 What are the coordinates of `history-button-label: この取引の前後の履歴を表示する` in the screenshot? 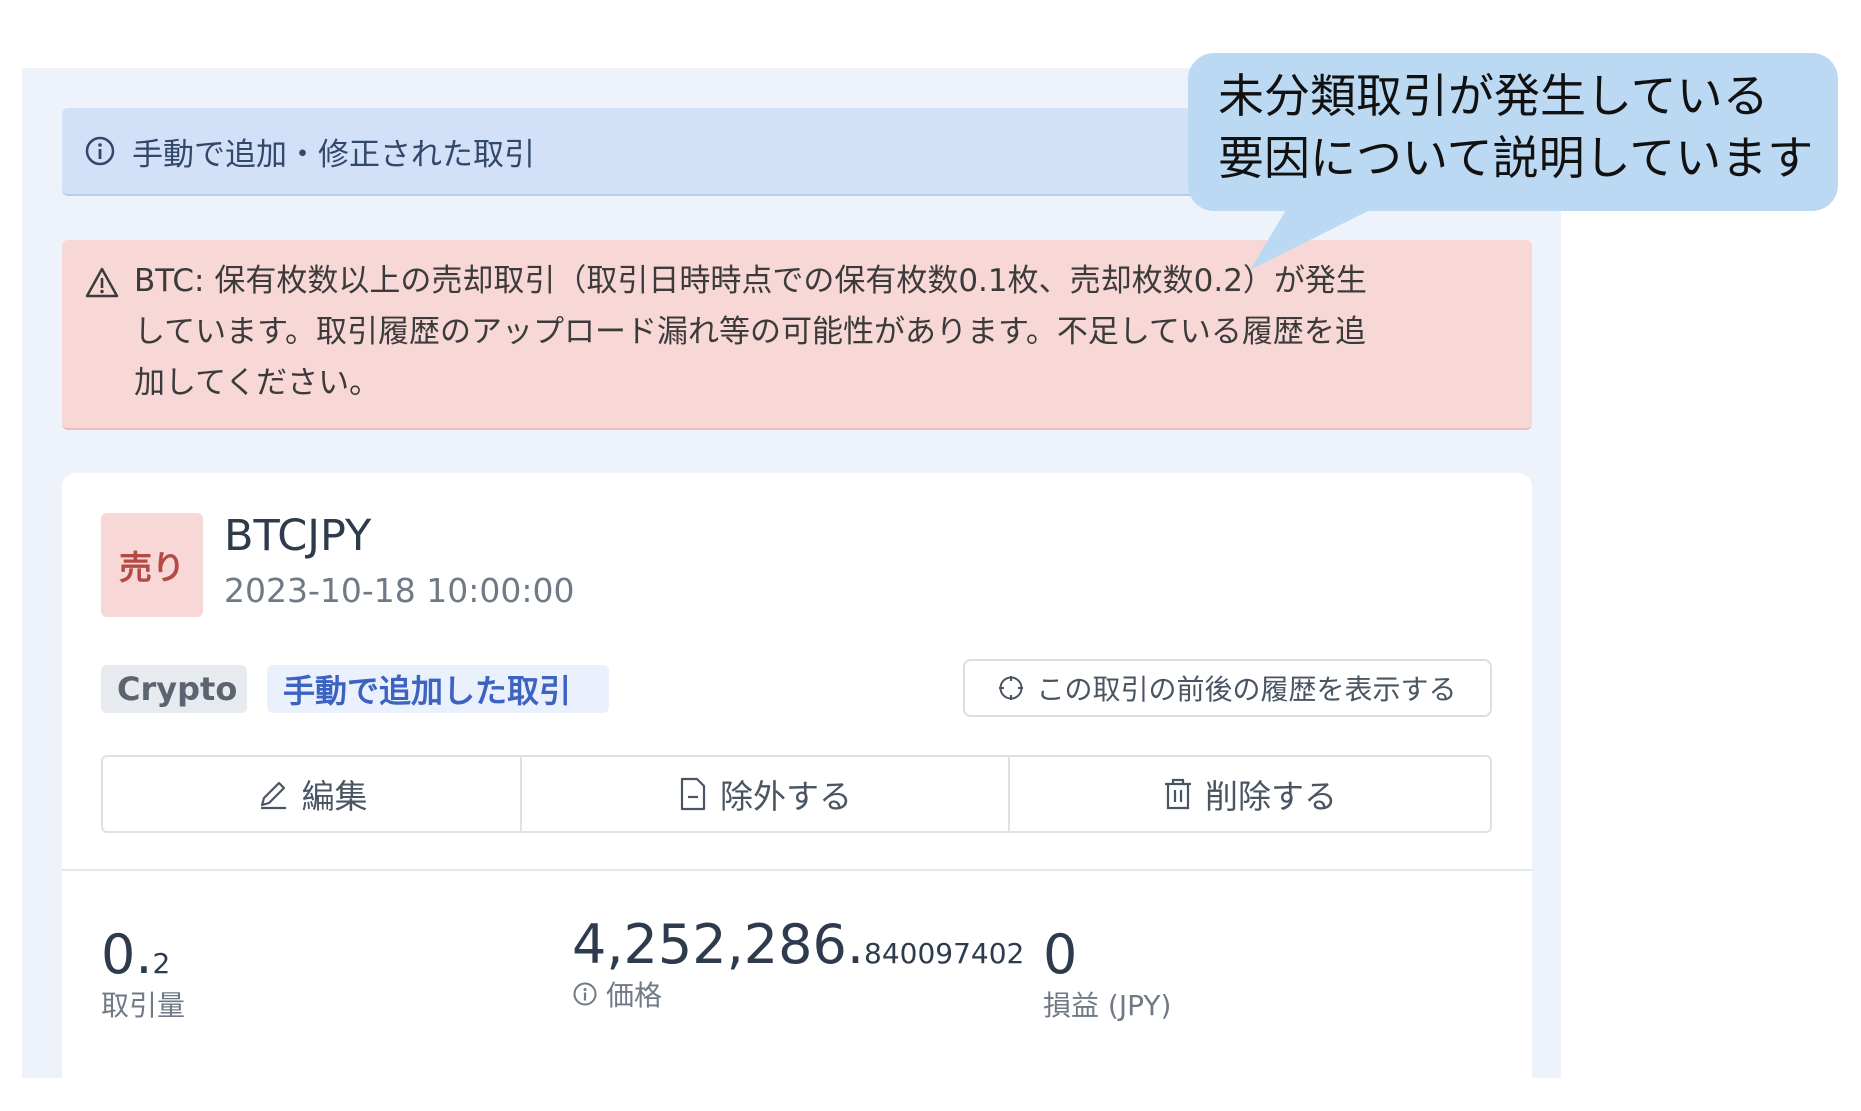 It's located at (1246, 689).